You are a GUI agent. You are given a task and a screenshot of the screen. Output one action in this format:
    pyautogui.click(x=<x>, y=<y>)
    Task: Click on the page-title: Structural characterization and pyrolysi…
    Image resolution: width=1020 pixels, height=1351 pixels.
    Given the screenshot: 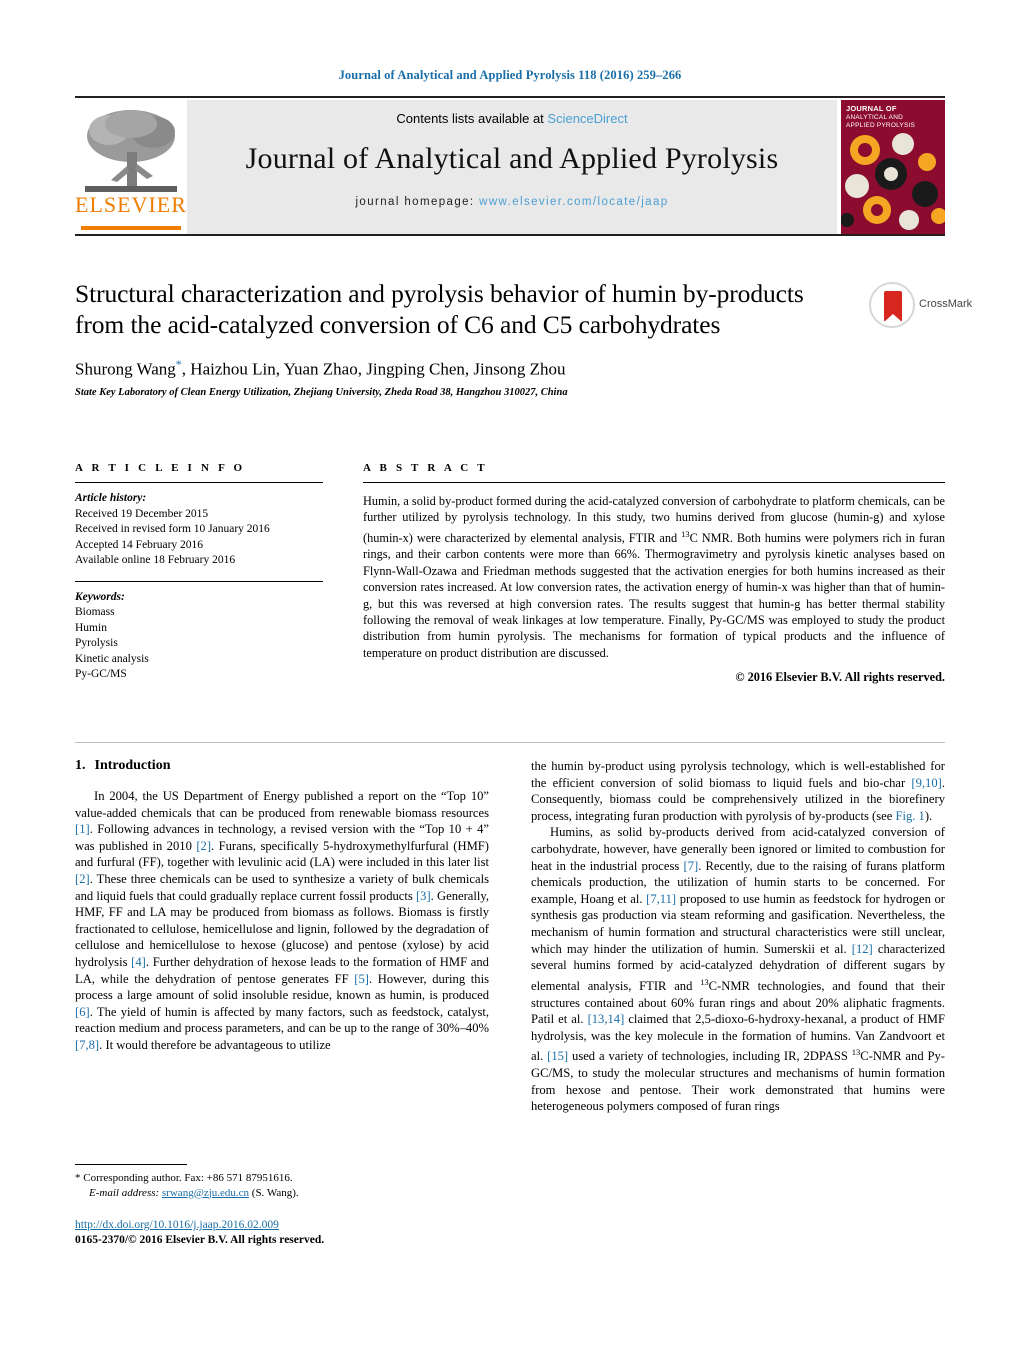 What is the action you would take?
    pyautogui.click(x=439, y=309)
    